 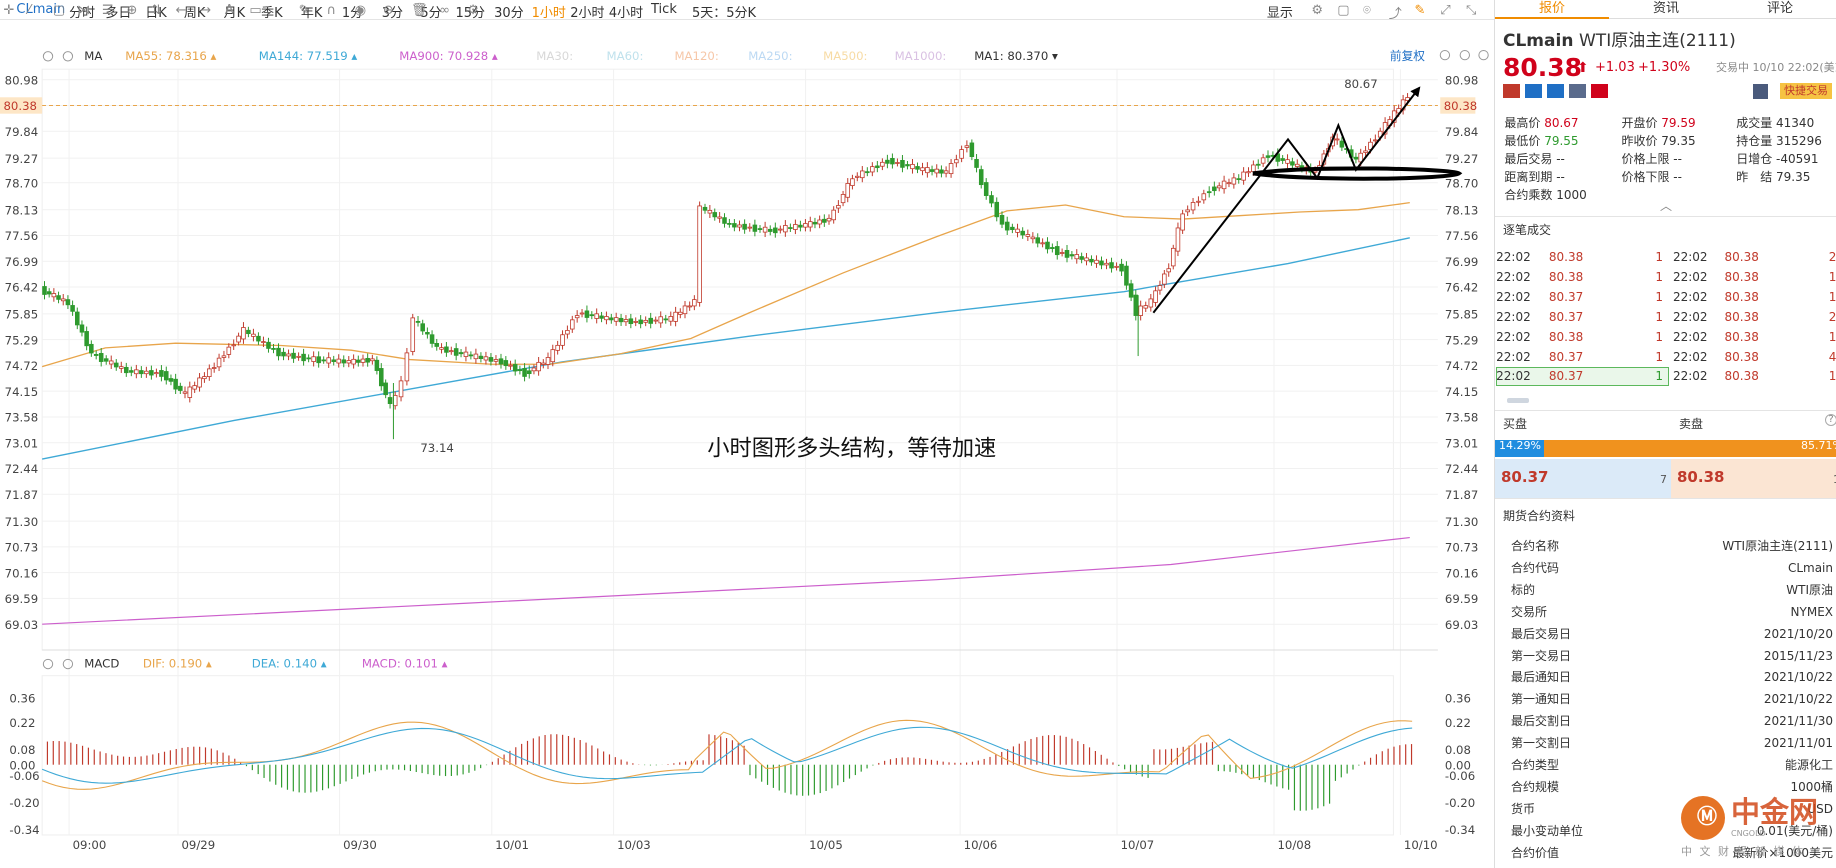 What do you see at coordinates (626, 11) in the screenshot?
I see `period-tab-14: 4小时` at bounding box center [626, 11].